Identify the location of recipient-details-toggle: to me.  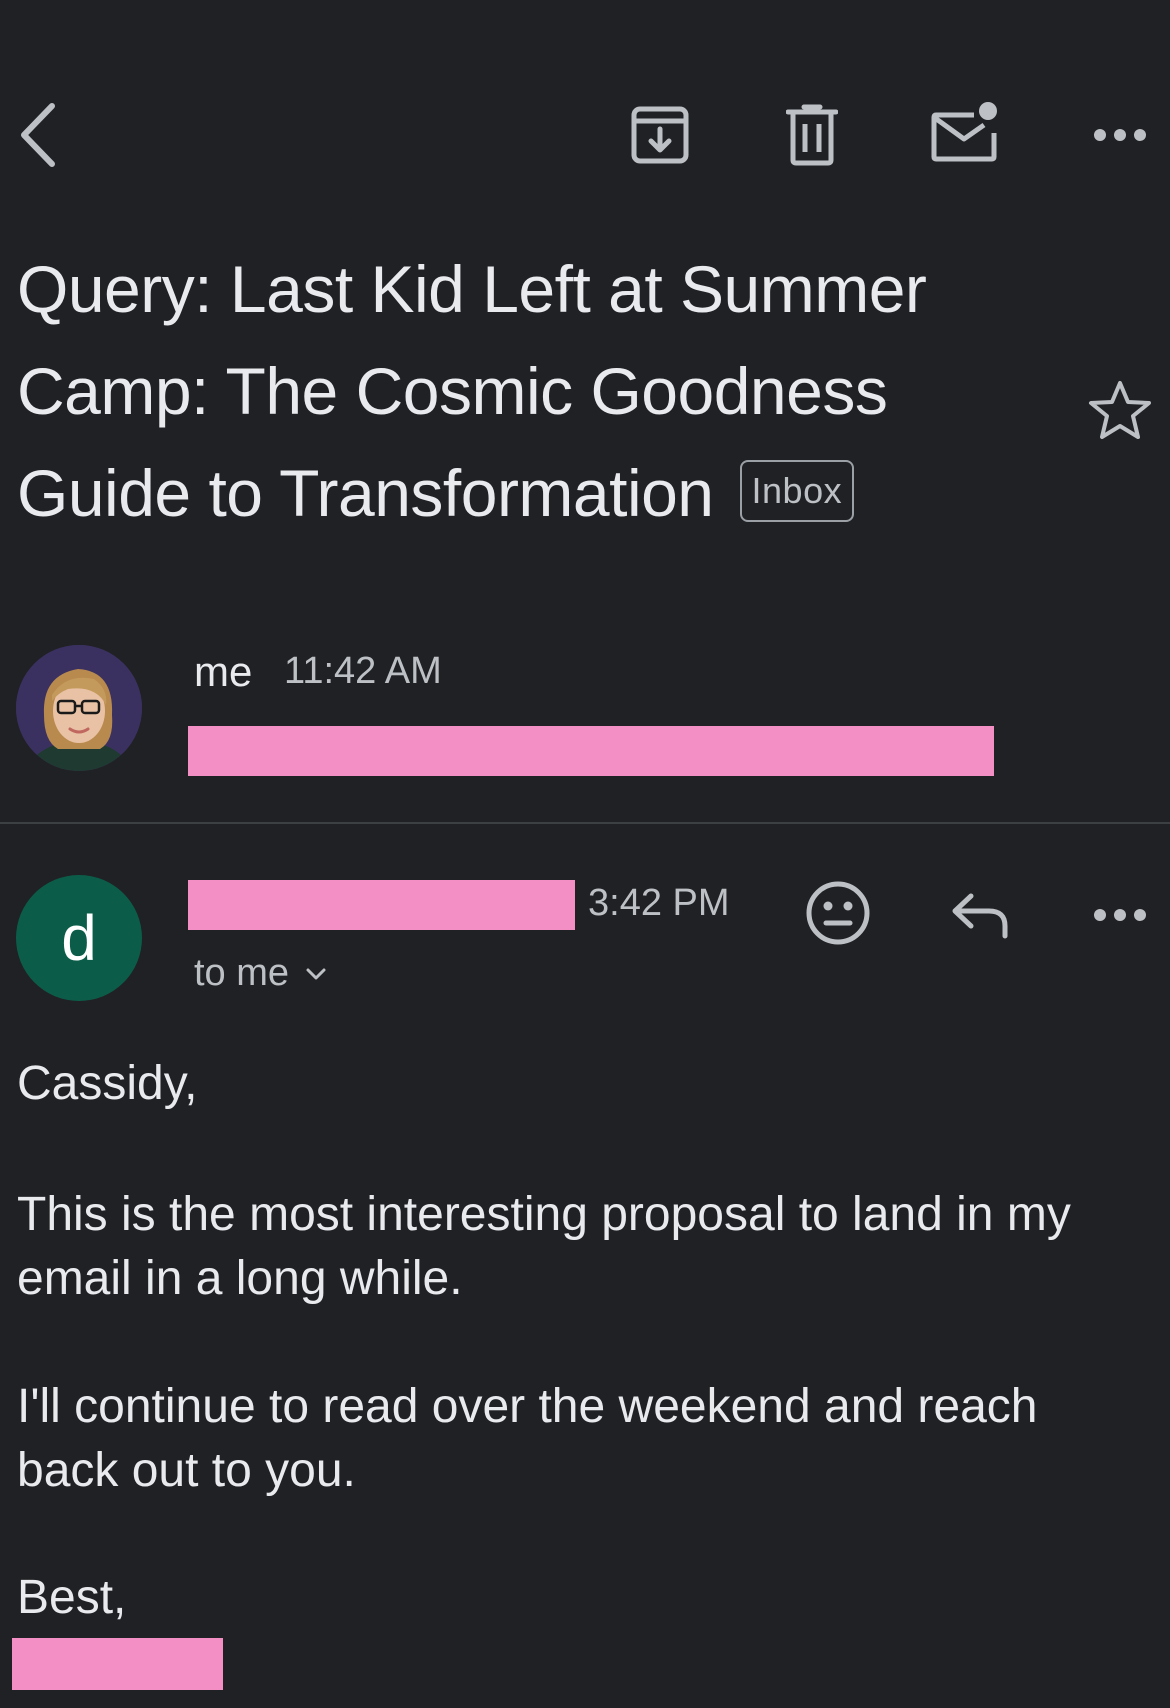
(260, 973).